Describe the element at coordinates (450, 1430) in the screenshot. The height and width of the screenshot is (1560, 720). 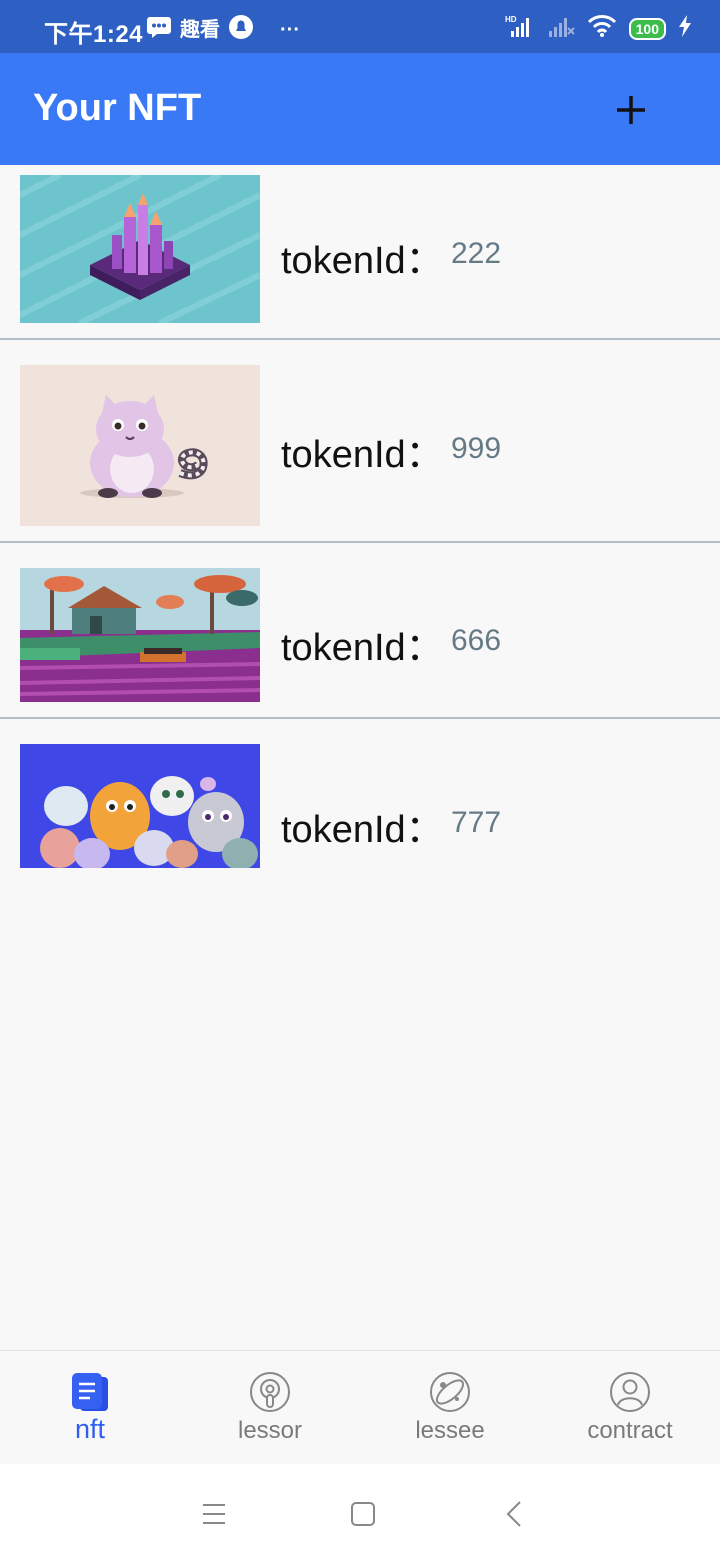
I see `nav-label: lessee` at that location.